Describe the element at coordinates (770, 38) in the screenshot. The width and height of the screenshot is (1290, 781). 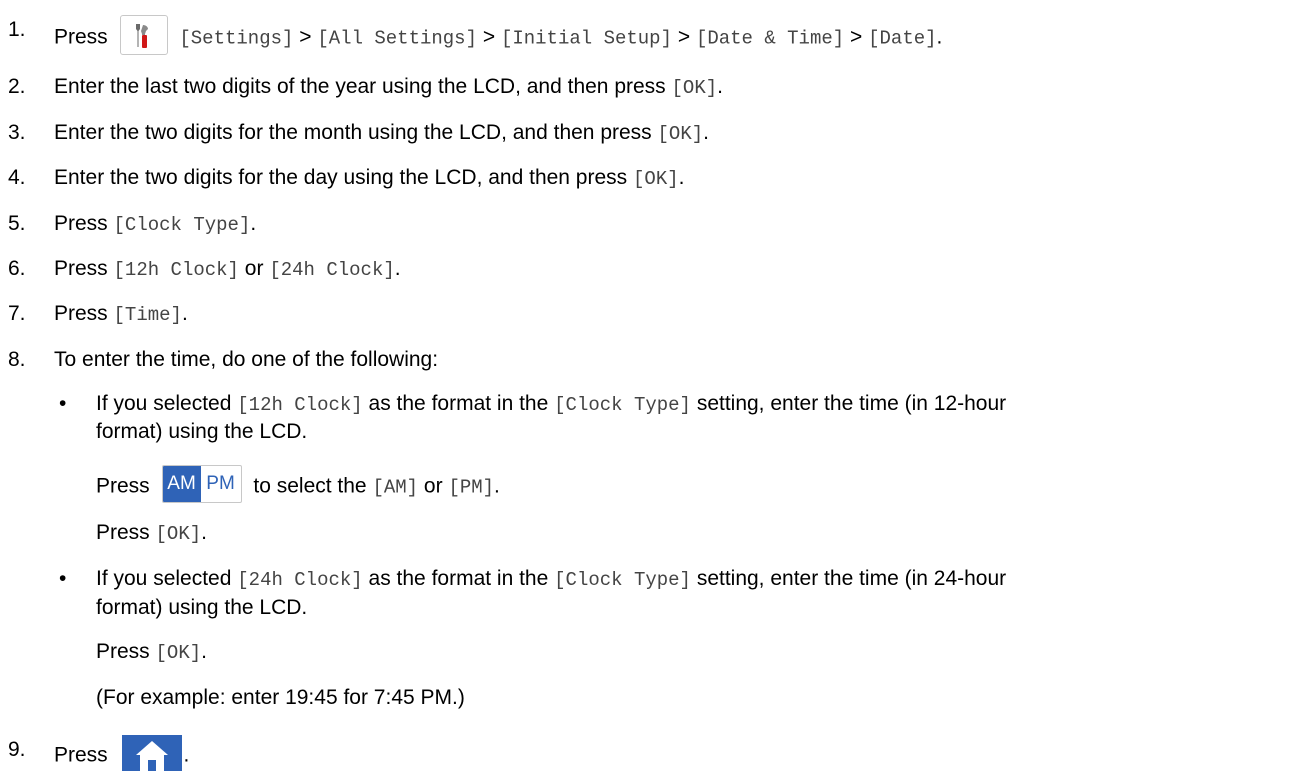
I see `menu-path-date-time: [Date & Time]` at that location.